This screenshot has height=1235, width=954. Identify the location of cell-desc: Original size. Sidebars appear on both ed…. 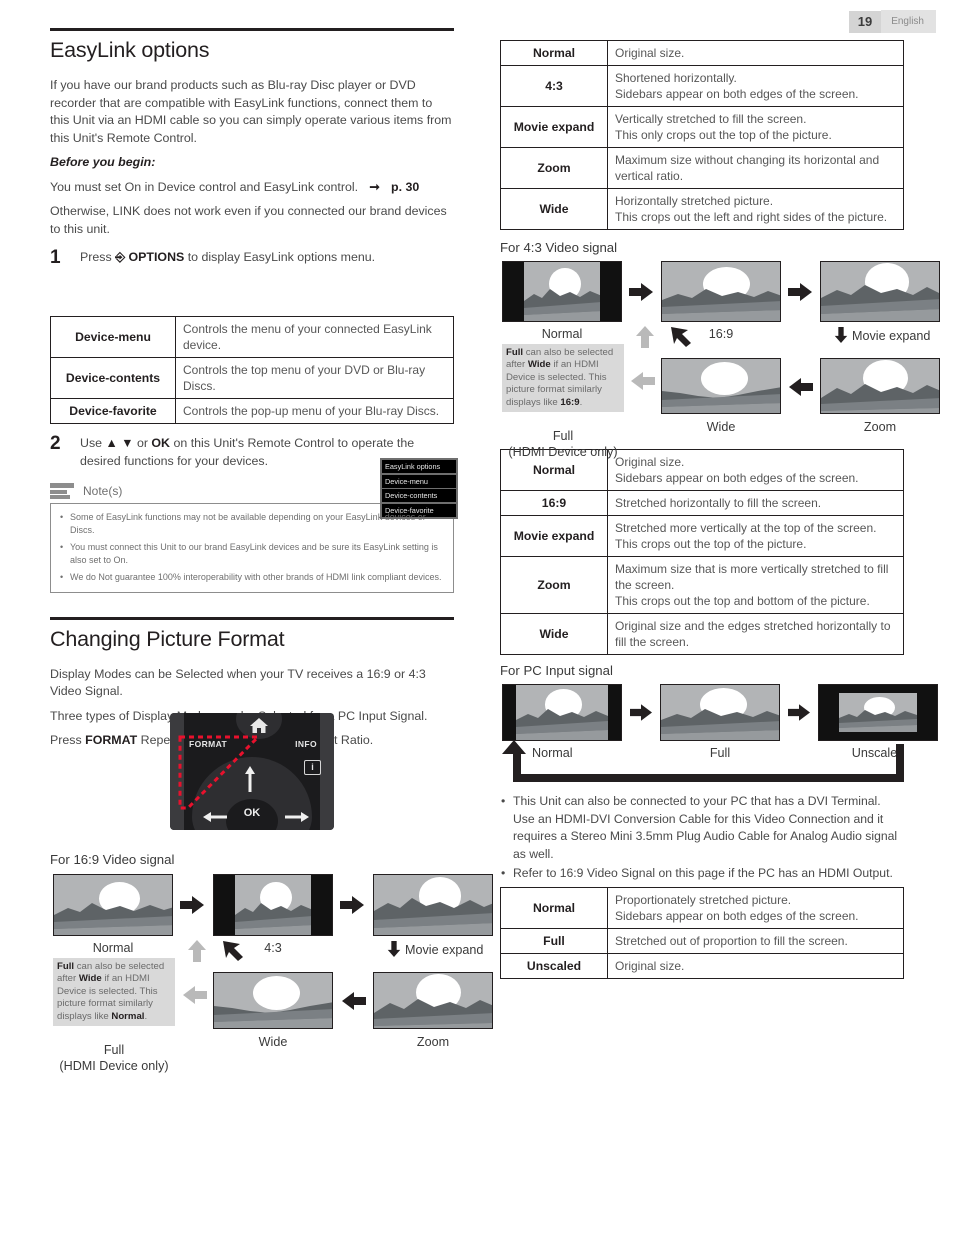
(755, 470).